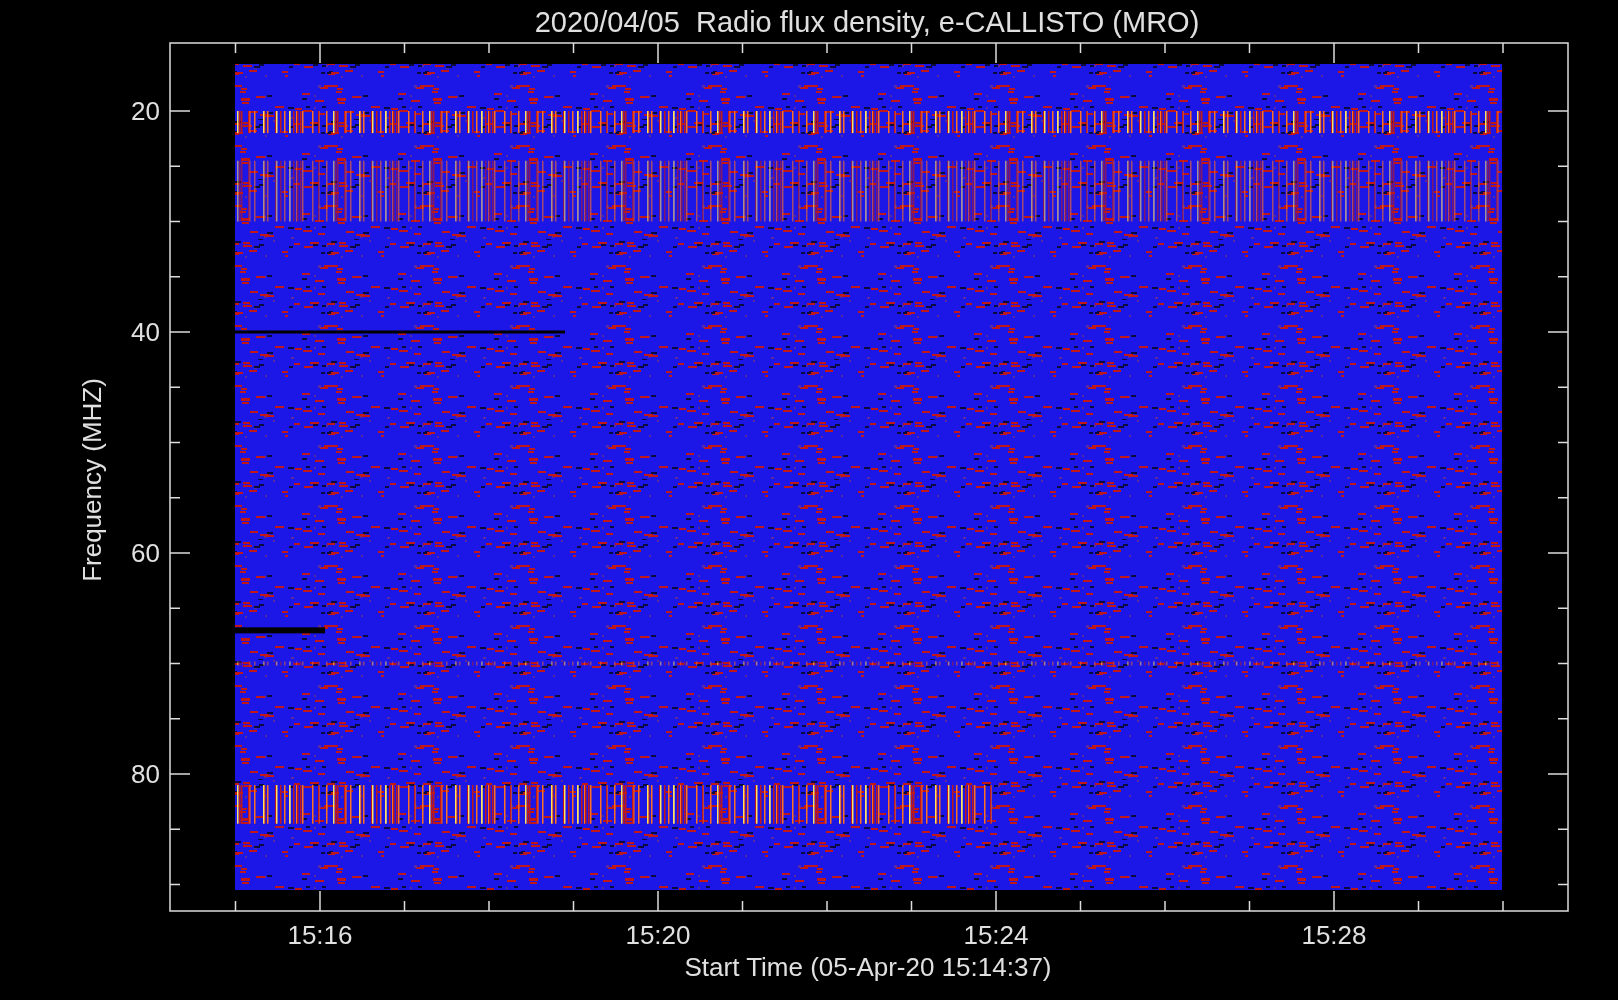  Describe the element at coordinates (145, 111) in the screenshot. I see `y-tick-label: 20` at that location.